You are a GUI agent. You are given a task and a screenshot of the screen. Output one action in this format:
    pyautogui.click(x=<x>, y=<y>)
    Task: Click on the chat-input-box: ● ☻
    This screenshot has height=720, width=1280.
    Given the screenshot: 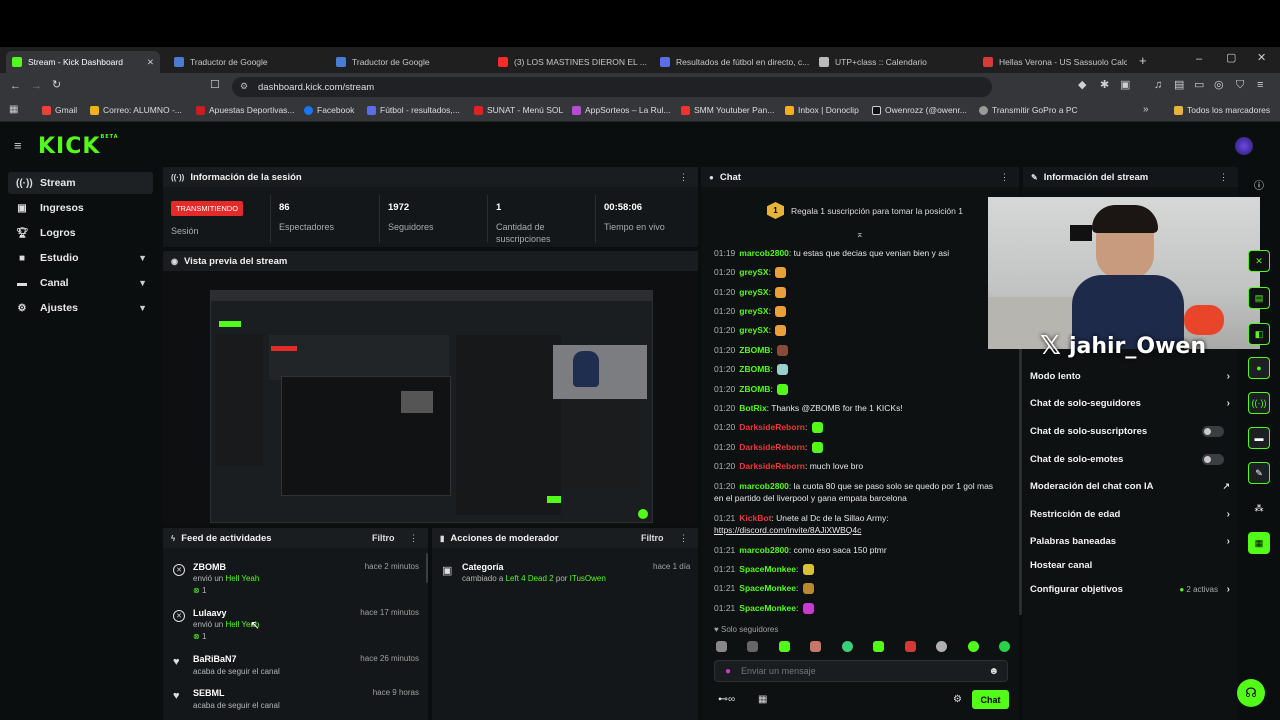 What is the action you would take?
    pyautogui.click(x=861, y=671)
    